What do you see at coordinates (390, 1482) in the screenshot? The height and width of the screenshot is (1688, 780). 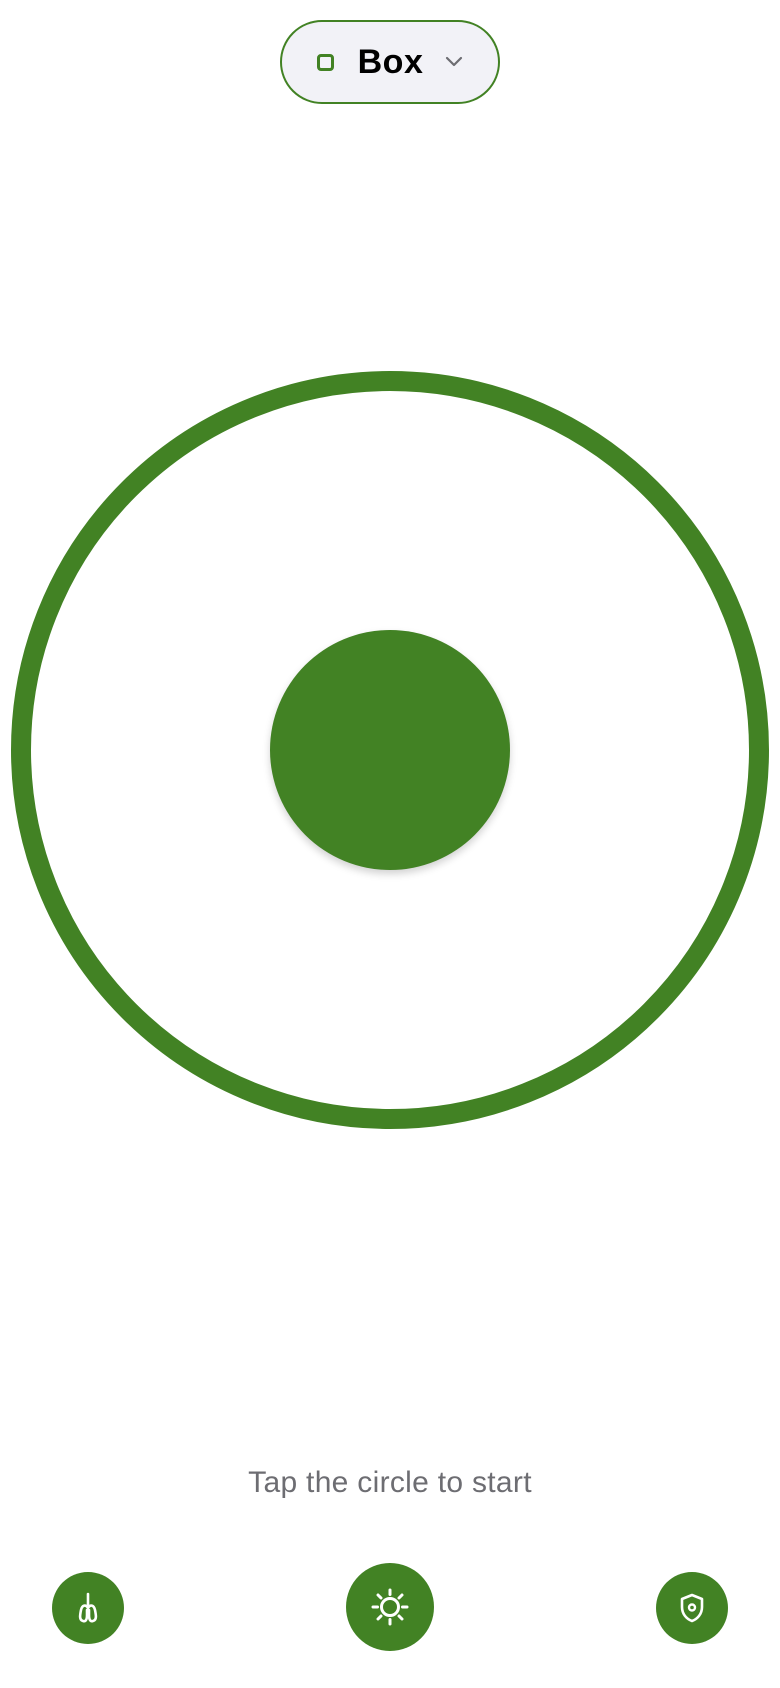 I see `start-hint: Tap the circle to start` at bounding box center [390, 1482].